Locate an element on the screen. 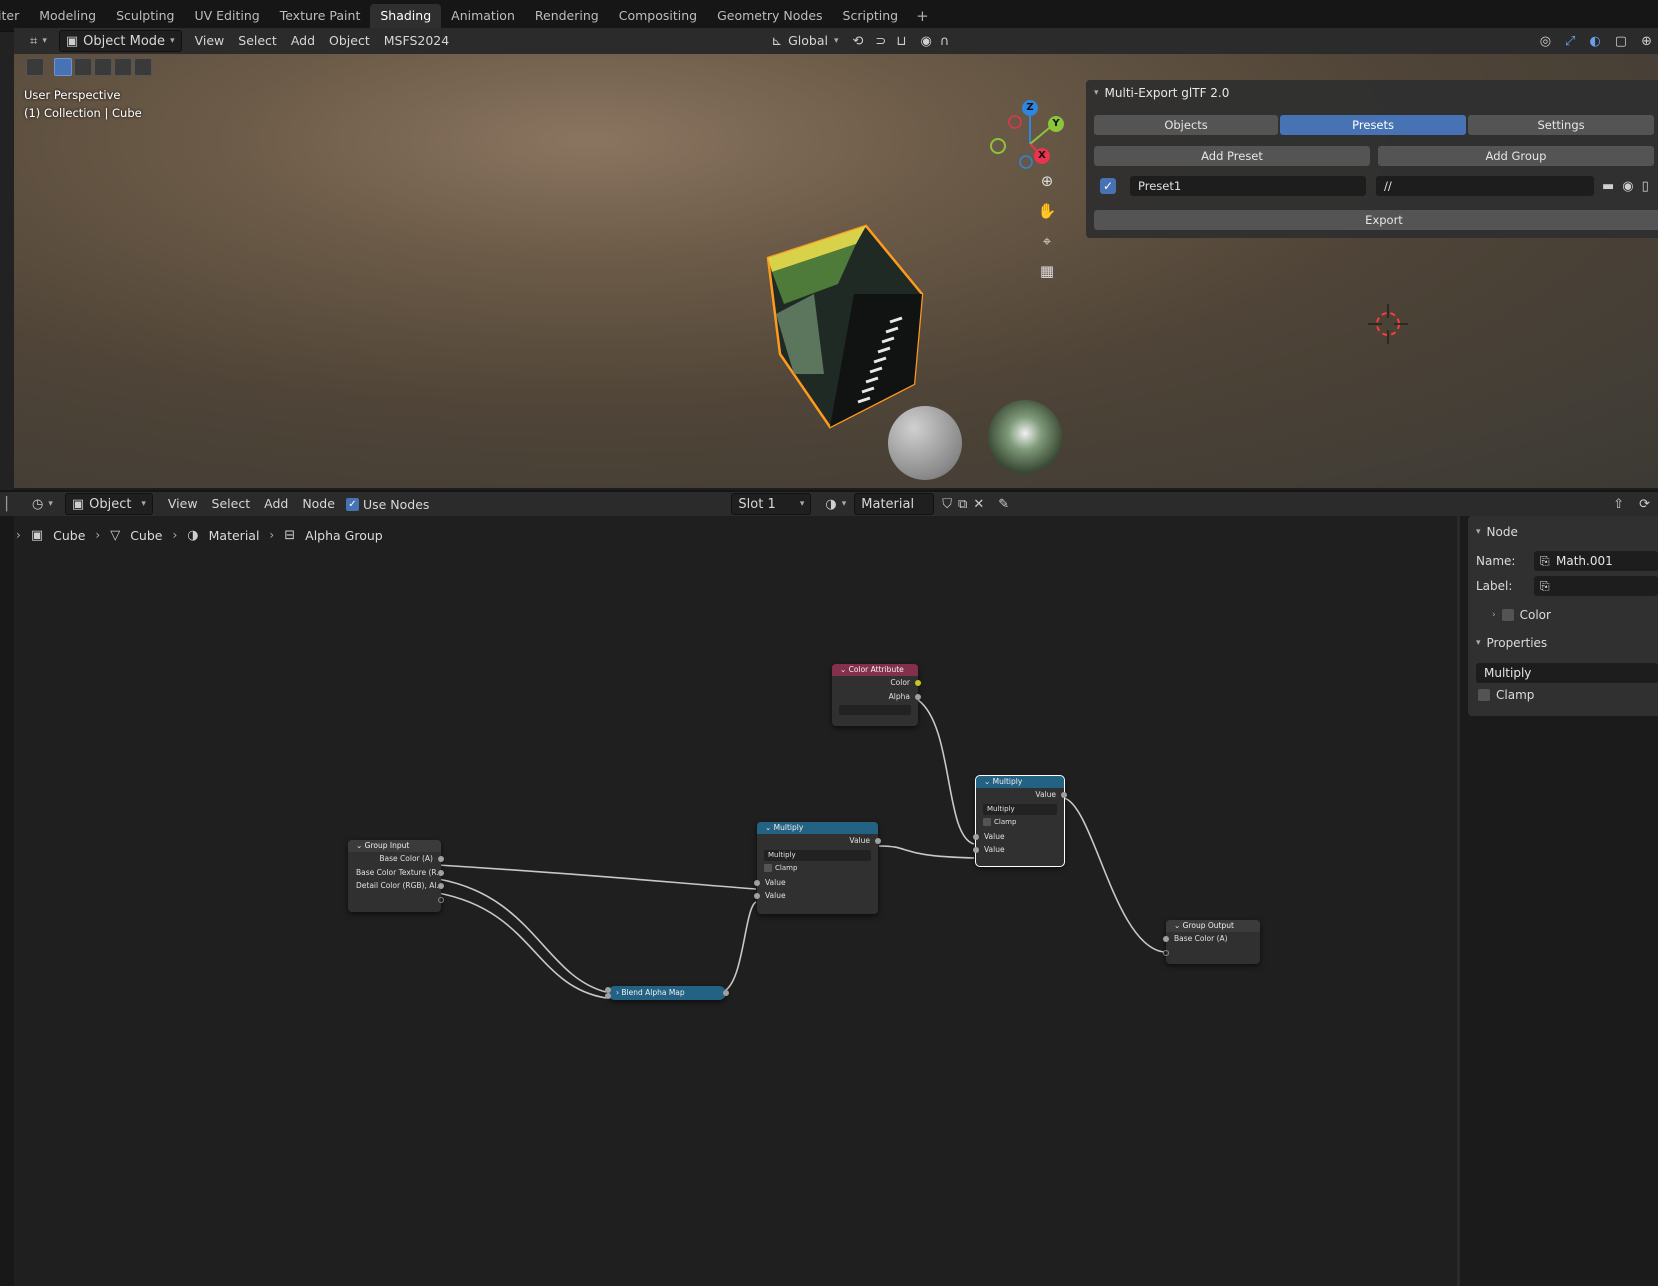 This screenshot has height=1286, width=1658. object-mode-dropdown: ▣ Object Mode ▾ is located at coordinates (120, 41).